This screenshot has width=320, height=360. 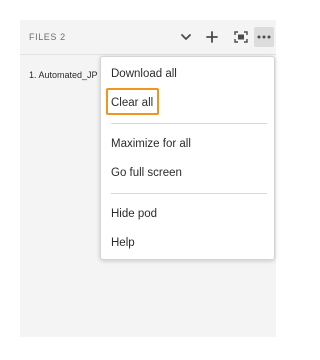 What do you see at coordinates (264, 37) in the screenshot?
I see `more-options-icon` at bounding box center [264, 37].